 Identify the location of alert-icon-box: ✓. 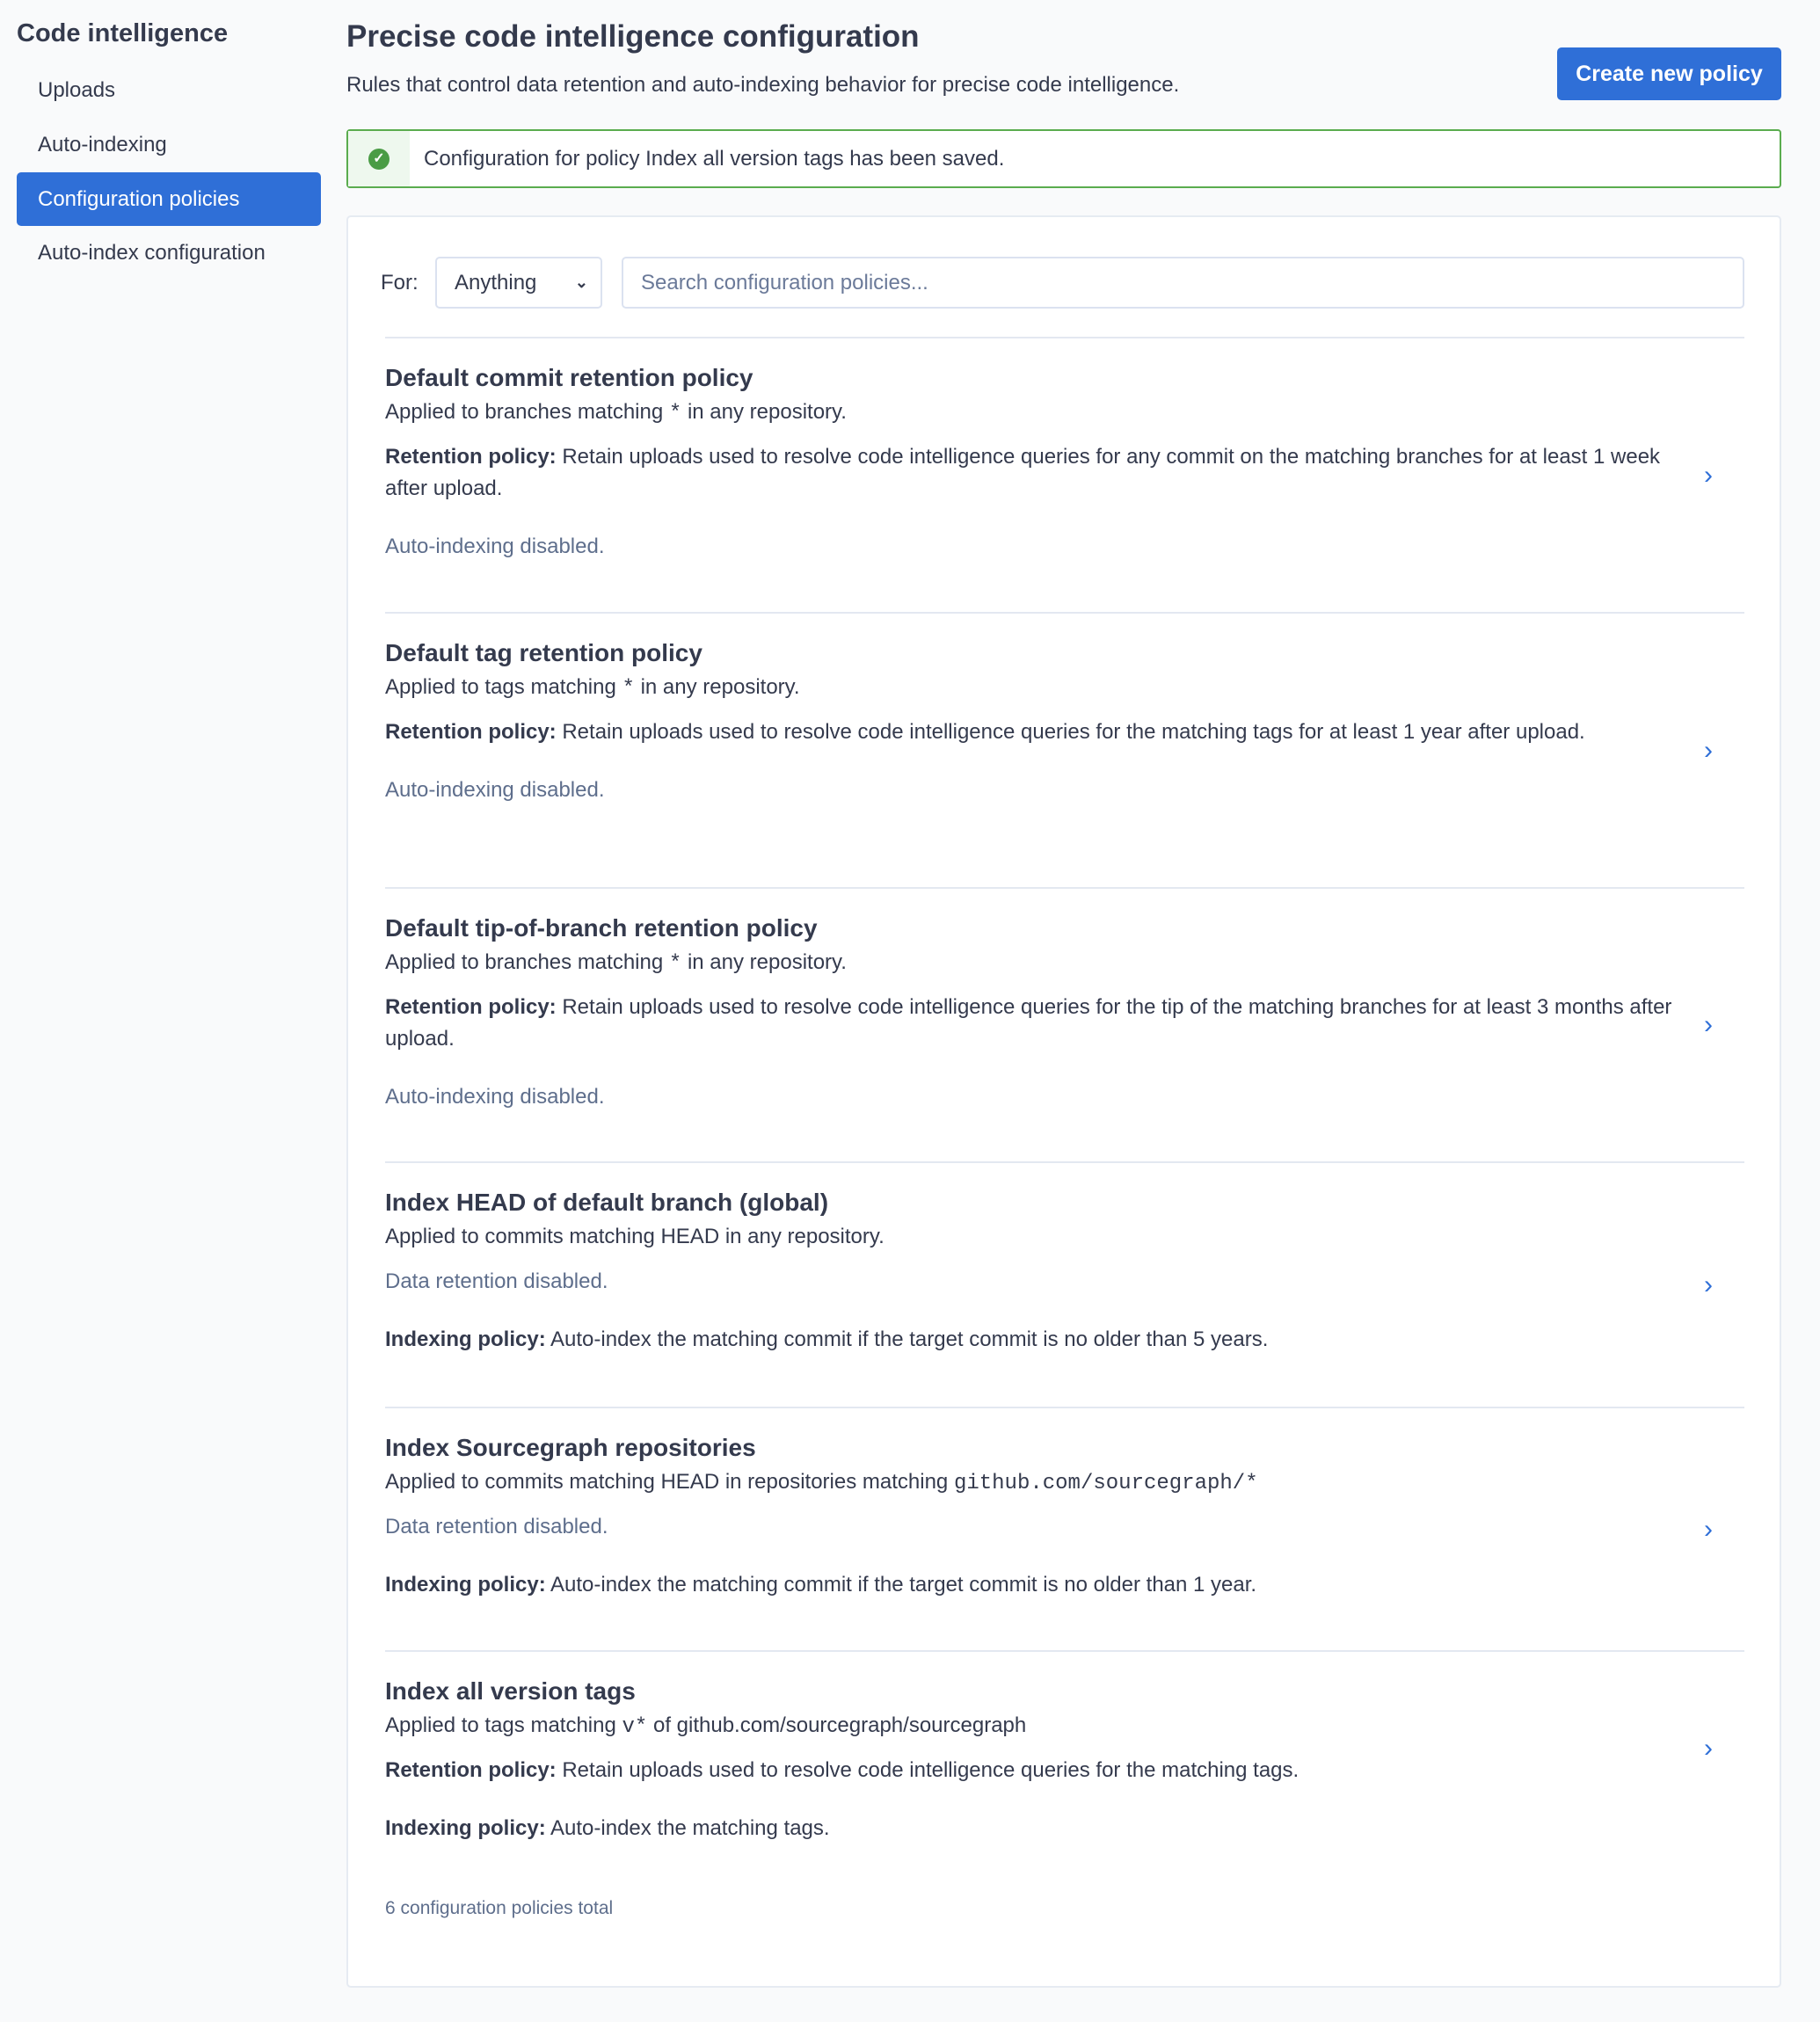
(379, 158).